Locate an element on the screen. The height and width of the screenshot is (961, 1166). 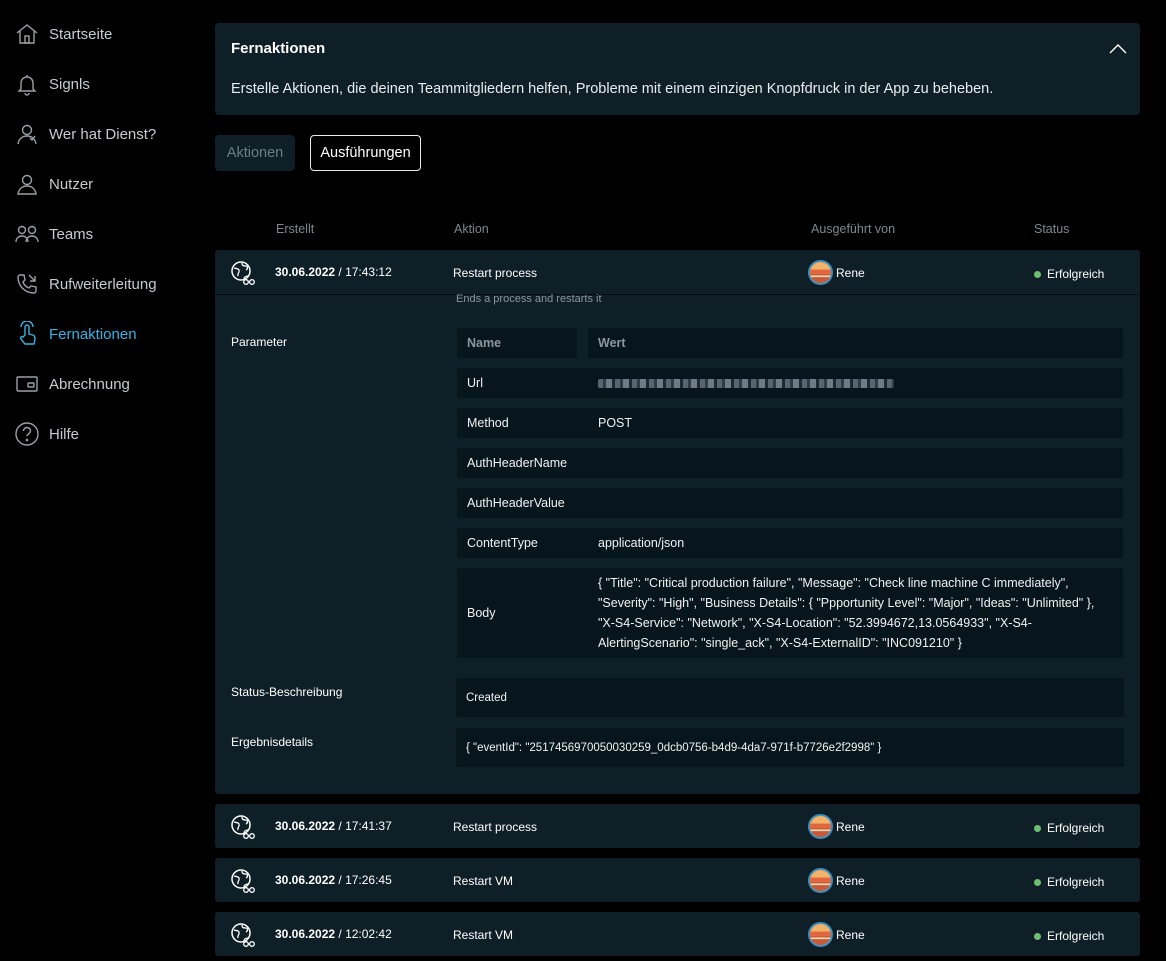
column-header-created: Erstellt is located at coordinates (295, 229).